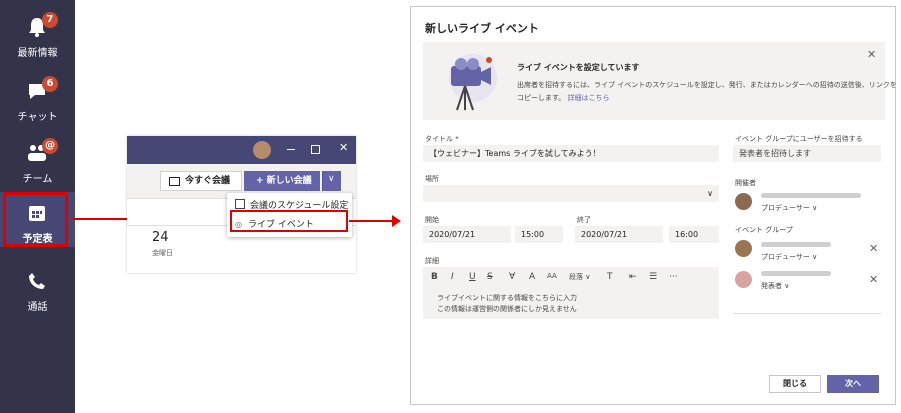 The height and width of the screenshot is (413, 901). I want to click on location-label: 場所, so click(432, 179).